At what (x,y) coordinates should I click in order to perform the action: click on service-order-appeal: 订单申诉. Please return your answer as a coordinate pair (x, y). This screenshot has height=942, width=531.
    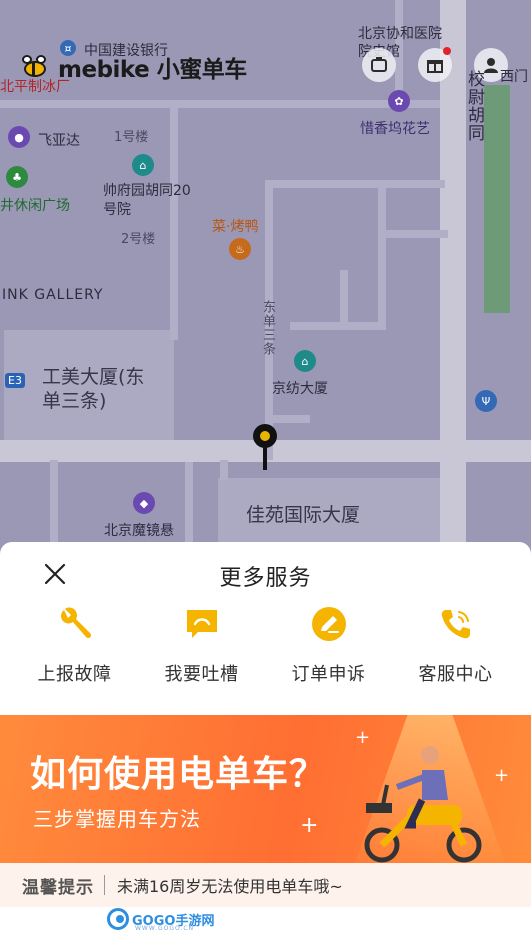
    Looking at the image, I should click on (328, 644).